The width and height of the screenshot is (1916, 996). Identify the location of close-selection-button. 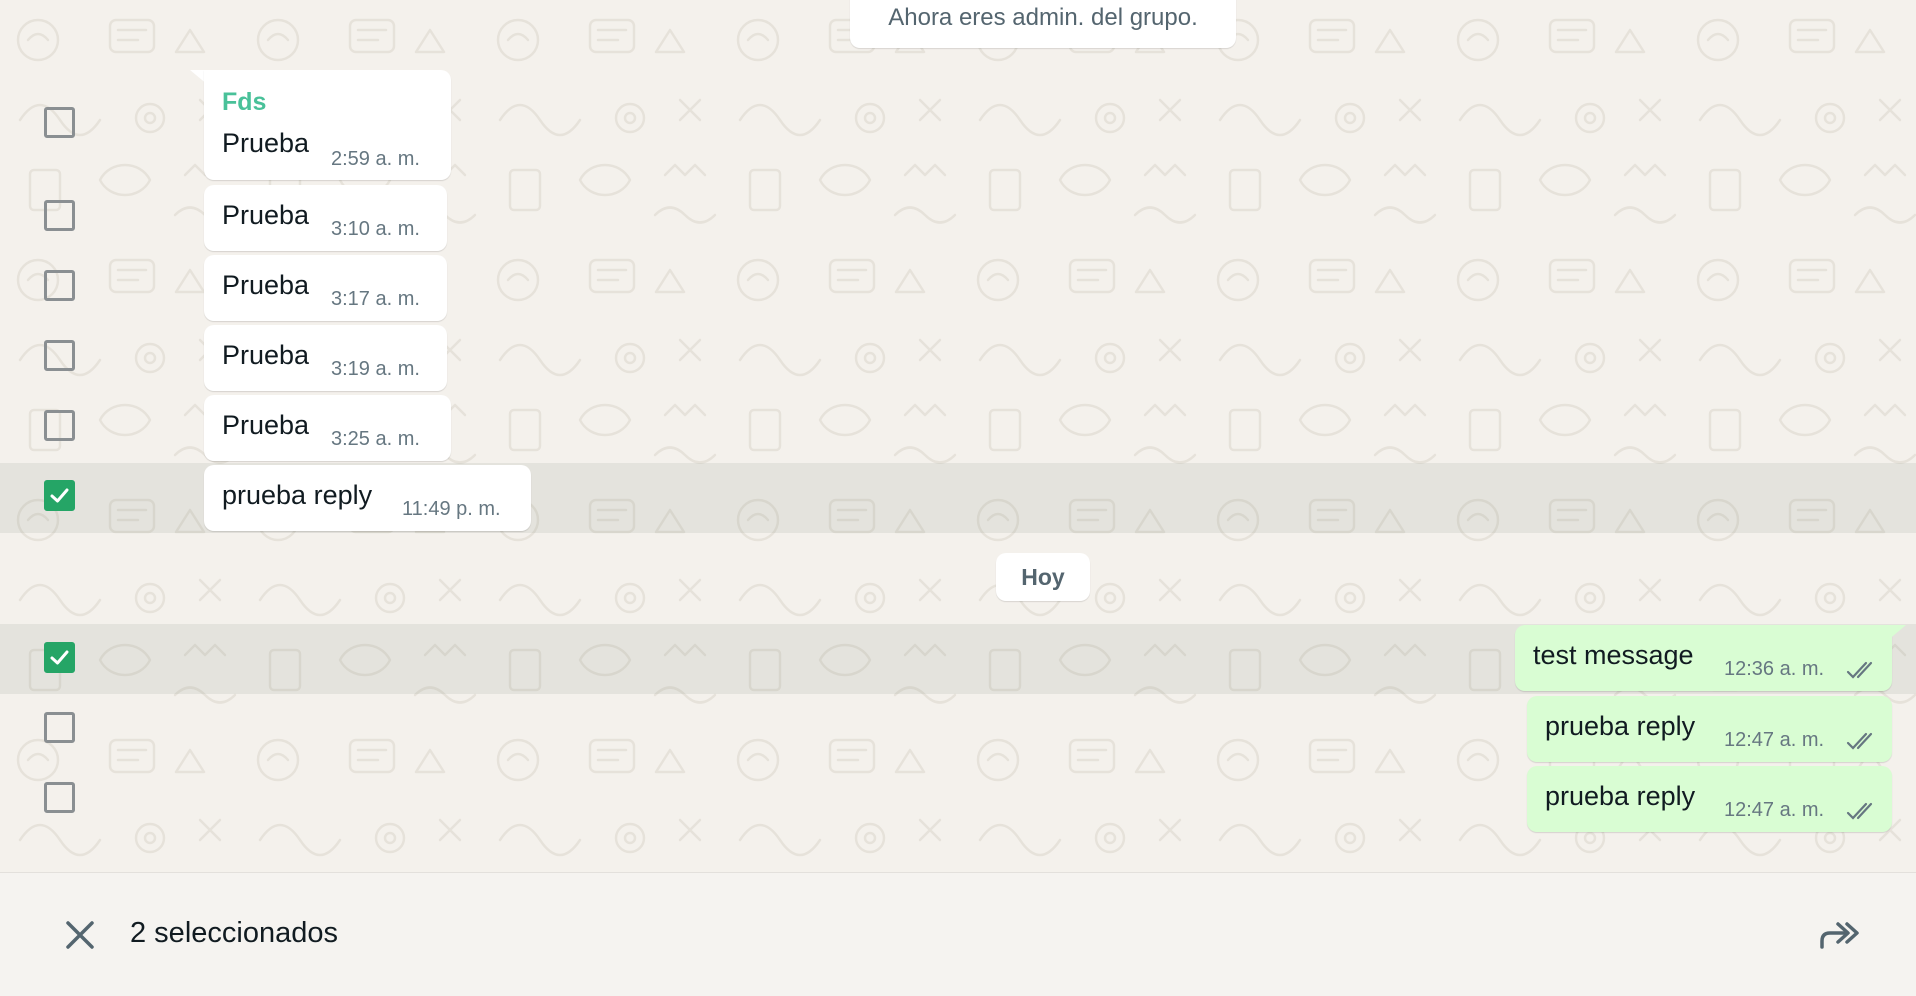
(80, 935).